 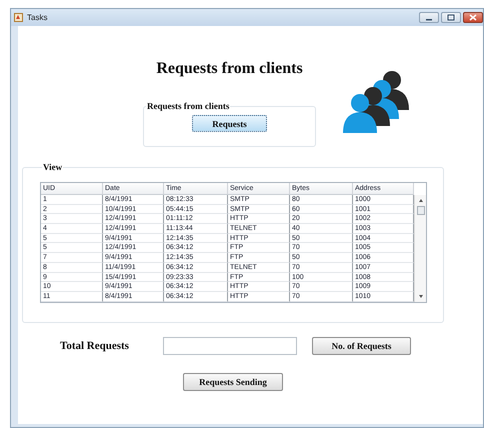 What do you see at coordinates (429, 17) in the screenshot?
I see `minimize-button` at bounding box center [429, 17].